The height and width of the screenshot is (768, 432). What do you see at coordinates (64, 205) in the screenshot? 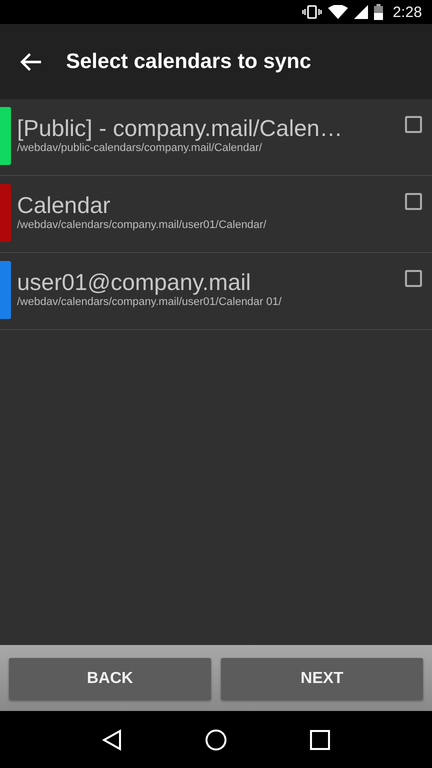
I see `calendar-name: Calendar` at bounding box center [64, 205].